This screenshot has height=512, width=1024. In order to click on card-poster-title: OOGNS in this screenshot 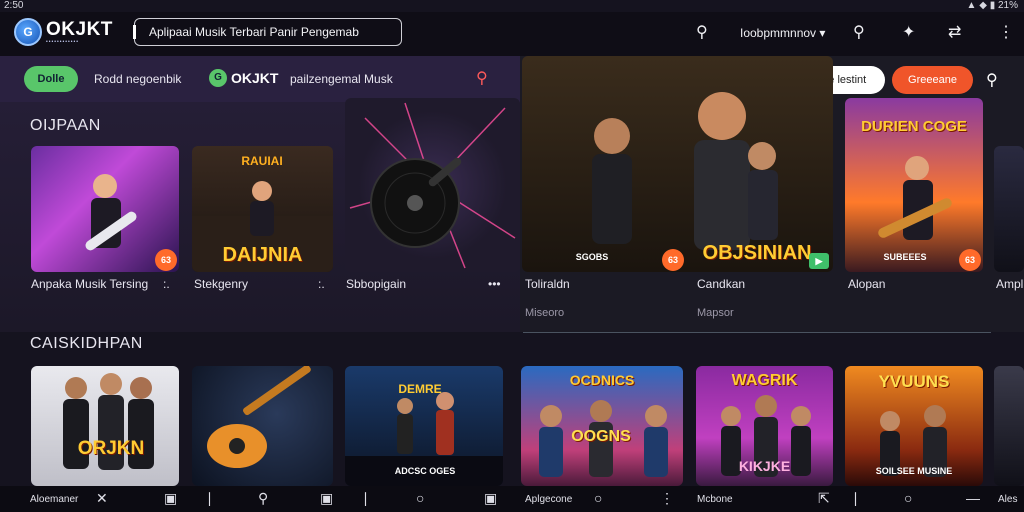, I will do `click(601, 436)`.